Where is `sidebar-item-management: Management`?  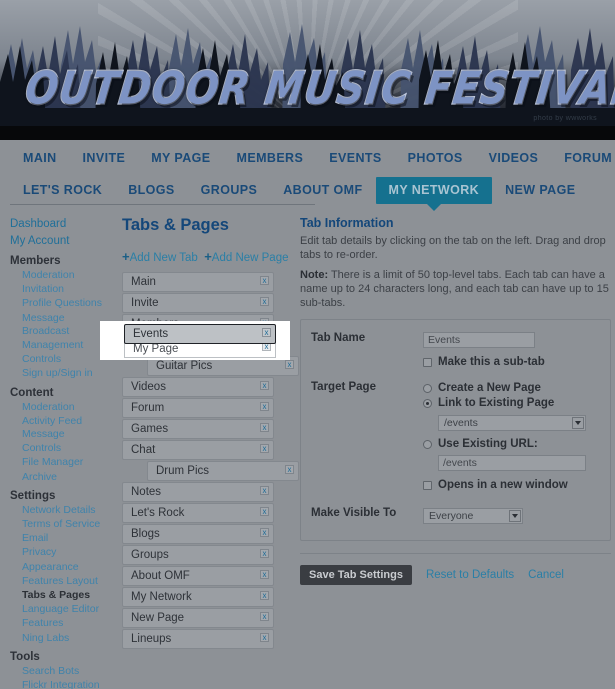
sidebar-item-management: Management is located at coordinates (59, 346).